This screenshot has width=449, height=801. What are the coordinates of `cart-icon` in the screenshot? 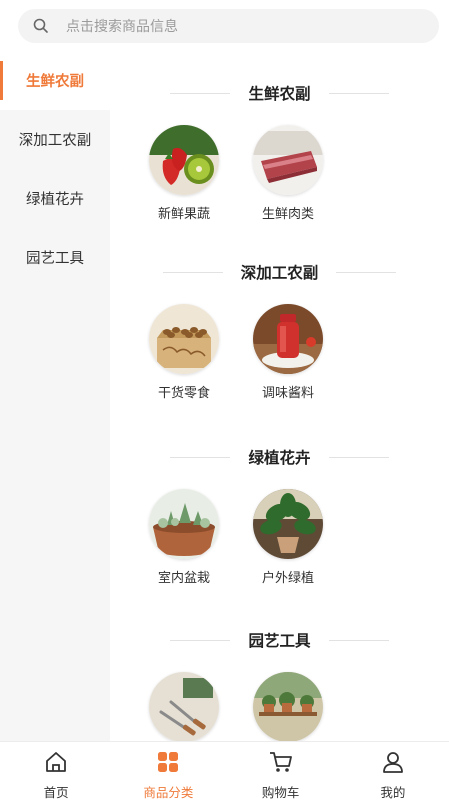 It's located at (281, 764).